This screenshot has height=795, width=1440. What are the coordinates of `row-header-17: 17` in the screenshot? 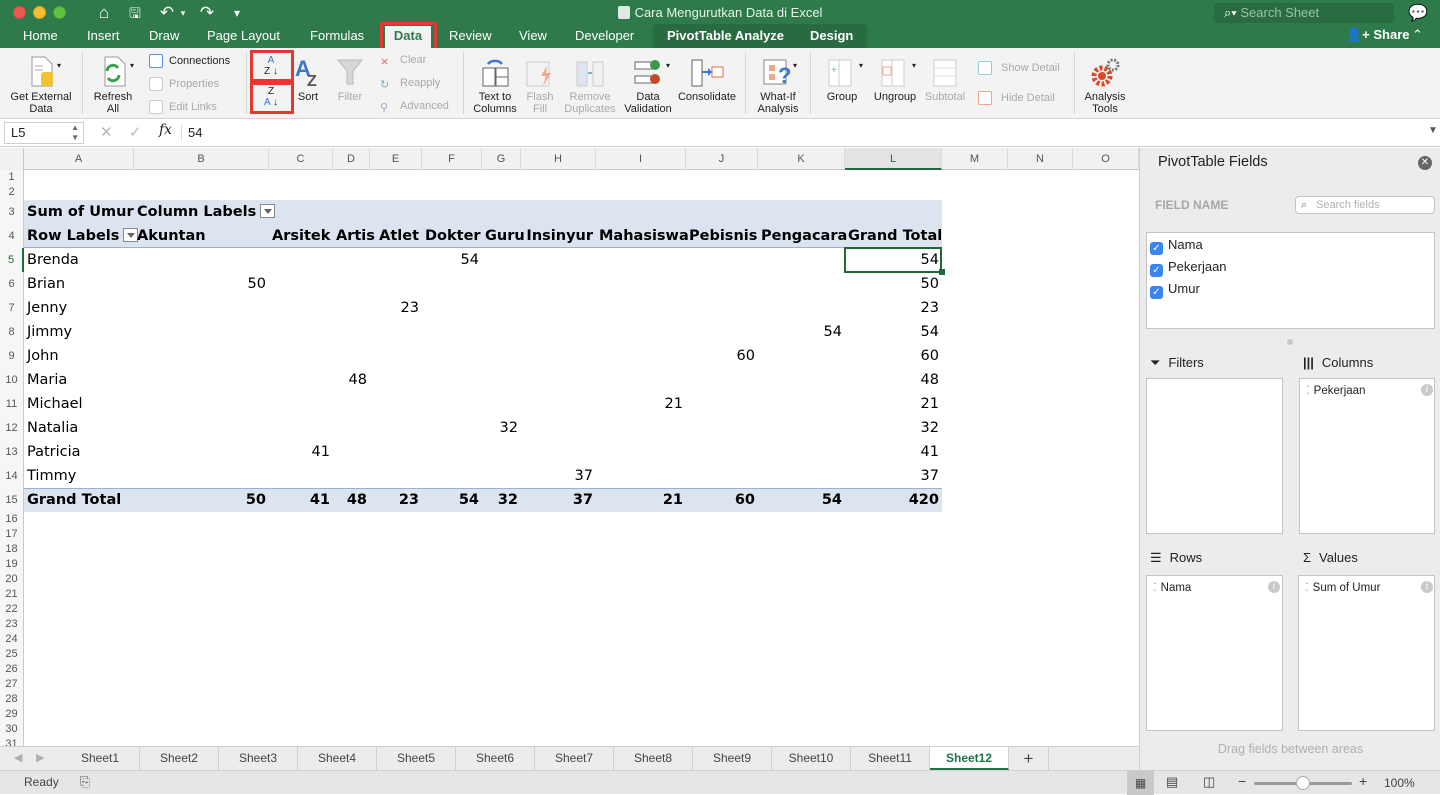 It's located at (12, 534).